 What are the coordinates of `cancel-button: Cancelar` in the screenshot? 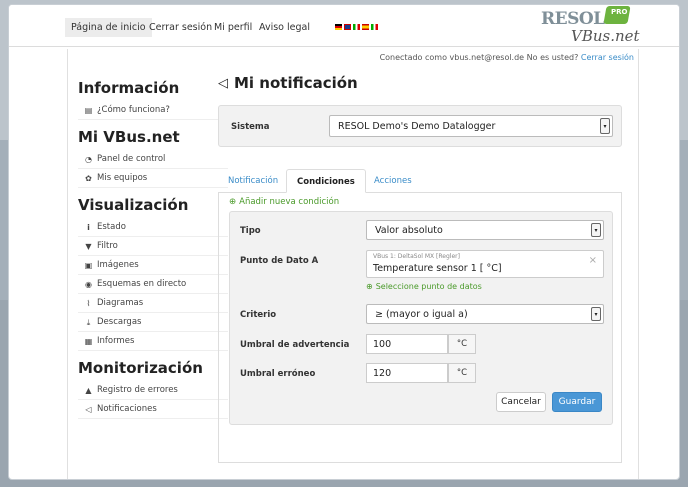 It's located at (521, 402).